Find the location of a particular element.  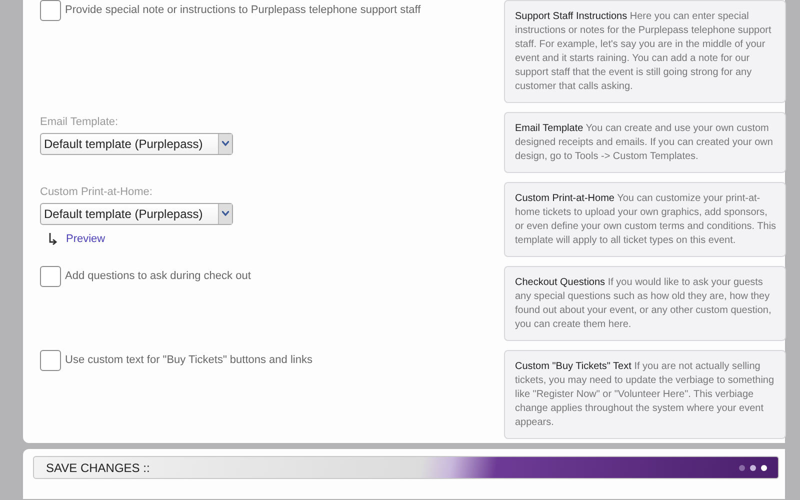

checkbox-label: Use custom text for "Buy Tickets" buttons and links is located at coordinates (188, 360).